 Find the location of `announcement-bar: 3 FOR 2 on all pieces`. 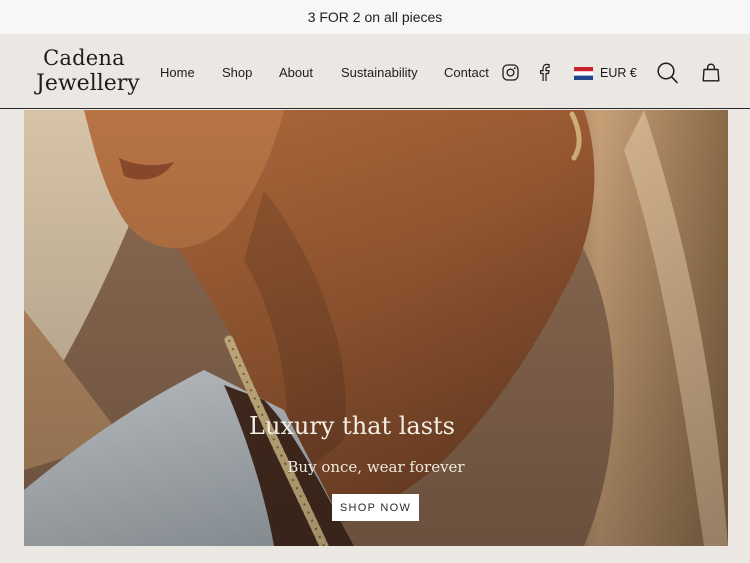

announcement-bar: 3 FOR 2 on all pieces is located at coordinates (375, 17).